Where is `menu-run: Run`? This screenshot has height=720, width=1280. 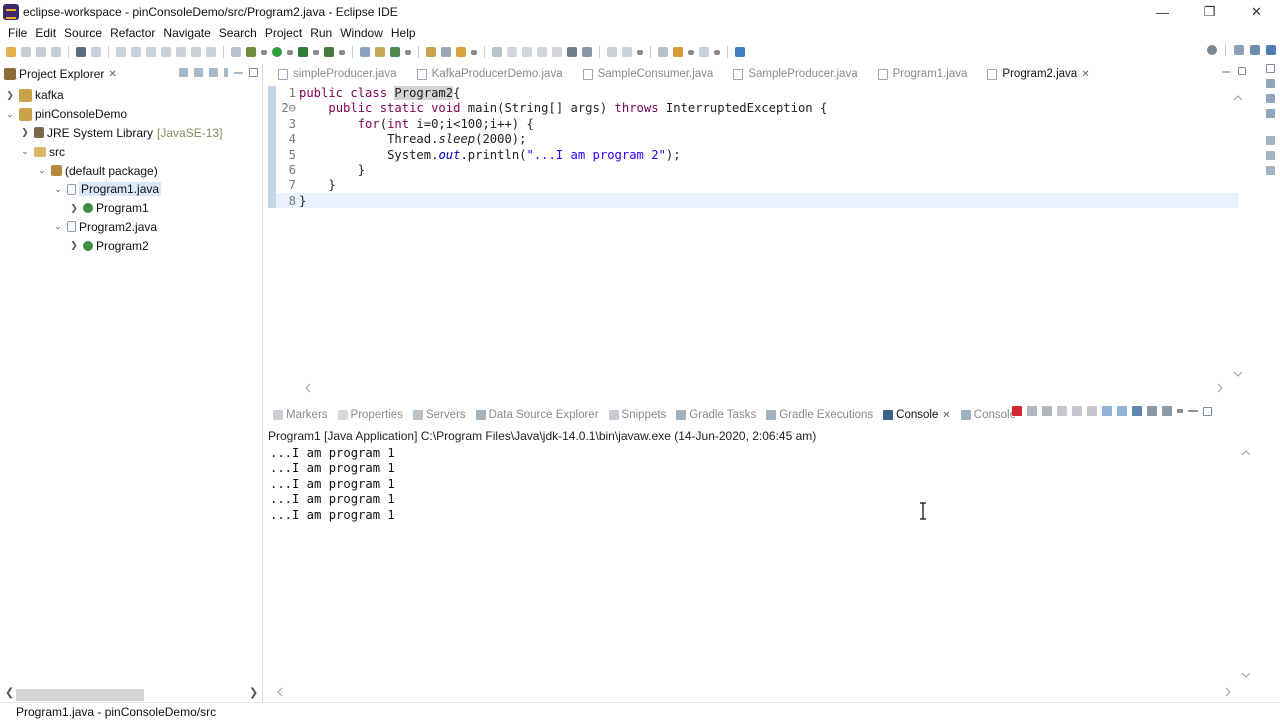 menu-run: Run is located at coordinates (321, 33).